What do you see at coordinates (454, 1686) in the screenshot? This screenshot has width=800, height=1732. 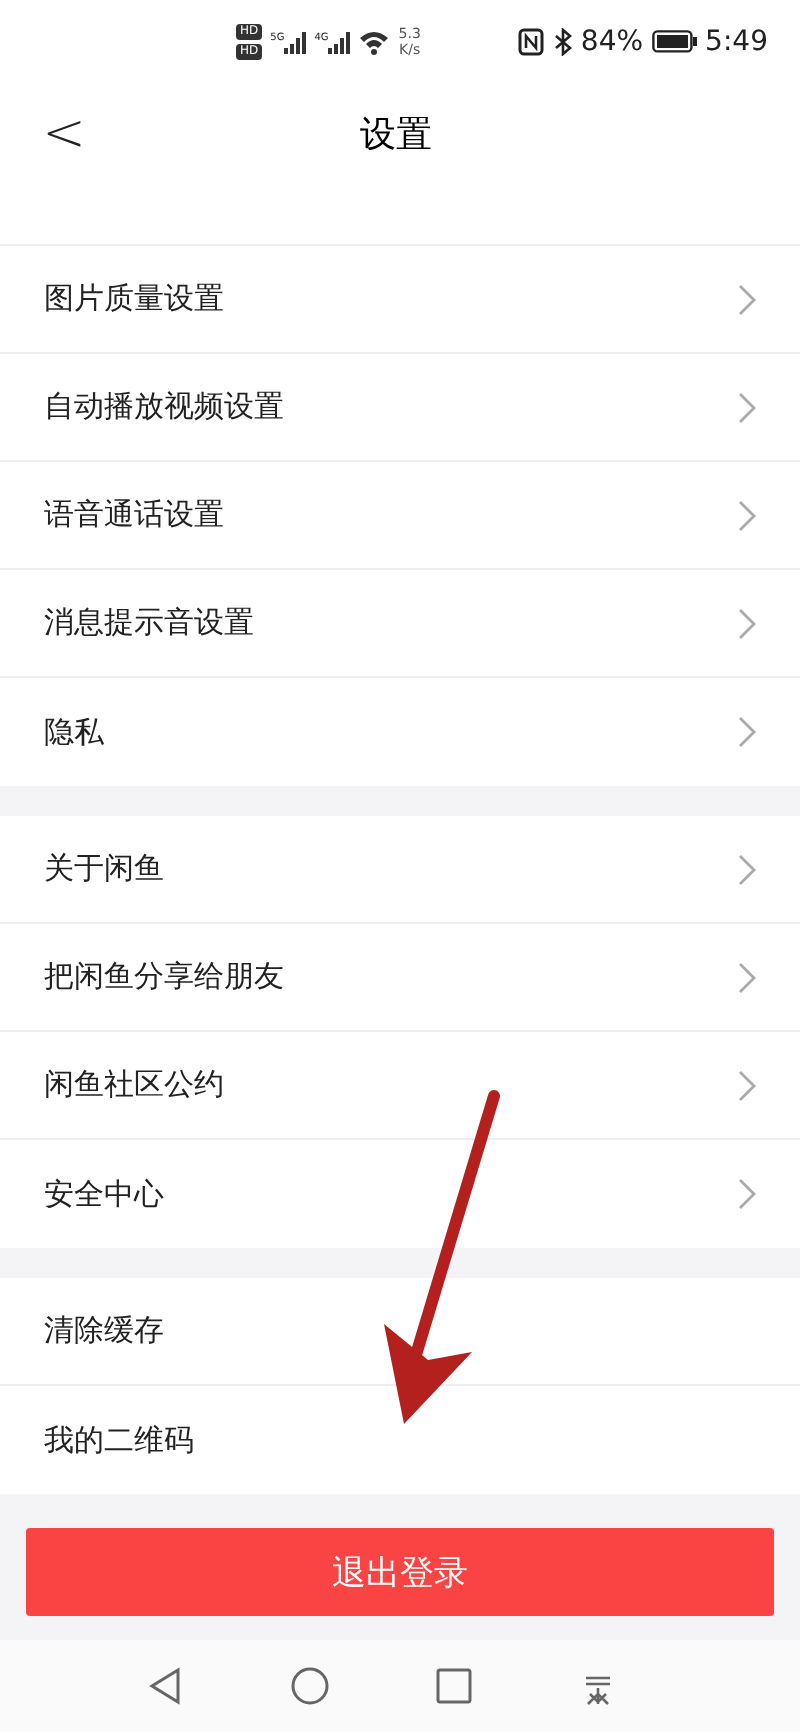 I see `recents-nav-icon` at bounding box center [454, 1686].